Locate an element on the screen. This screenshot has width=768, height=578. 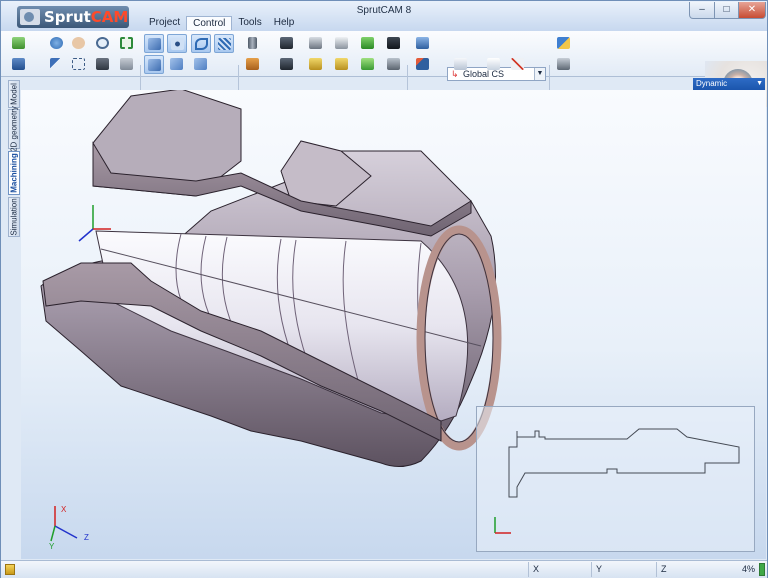
op-finishing-icon is located at coordinates (315, 43).